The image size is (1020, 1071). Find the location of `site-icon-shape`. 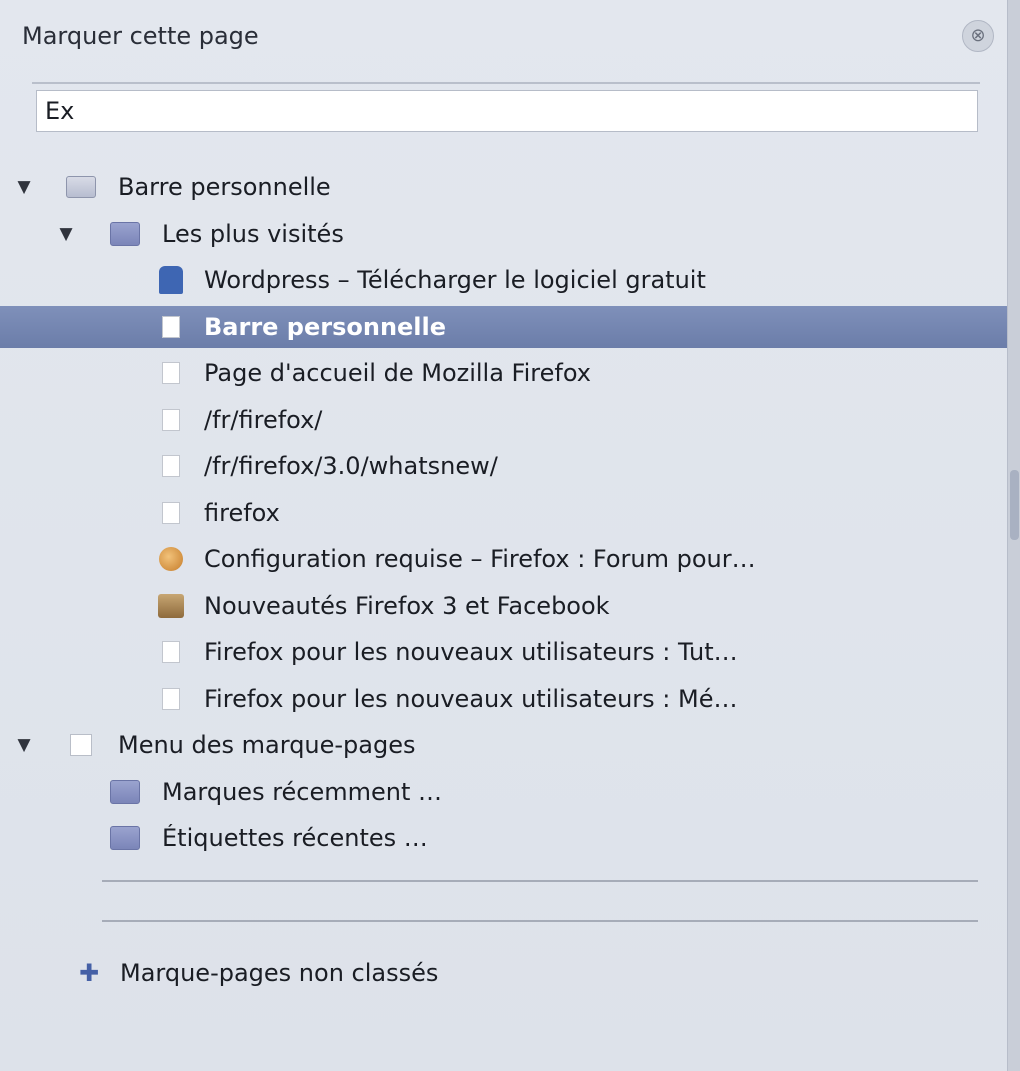

site-icon-shape is located at coordinates (171, 280).